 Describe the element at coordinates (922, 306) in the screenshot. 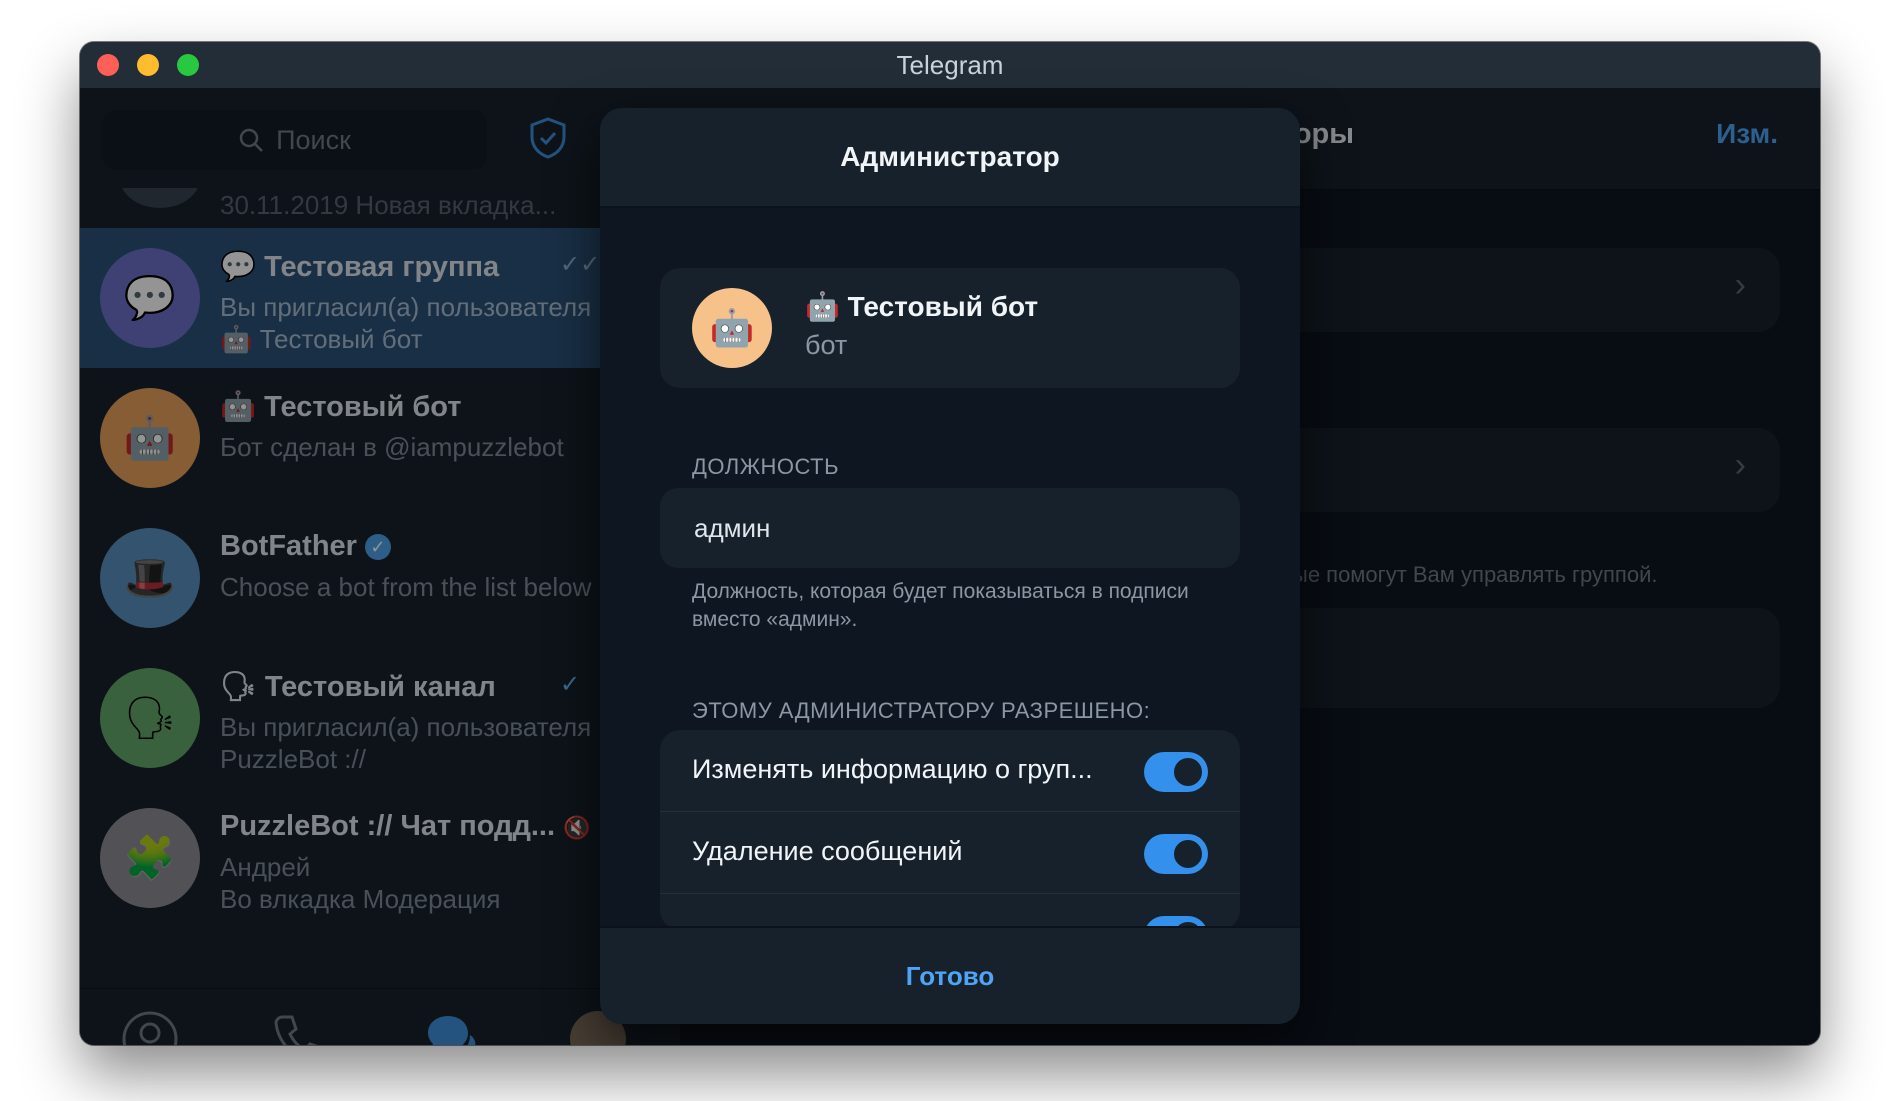

I see `admin-name: 🤖 Тестовый бот` at that location.